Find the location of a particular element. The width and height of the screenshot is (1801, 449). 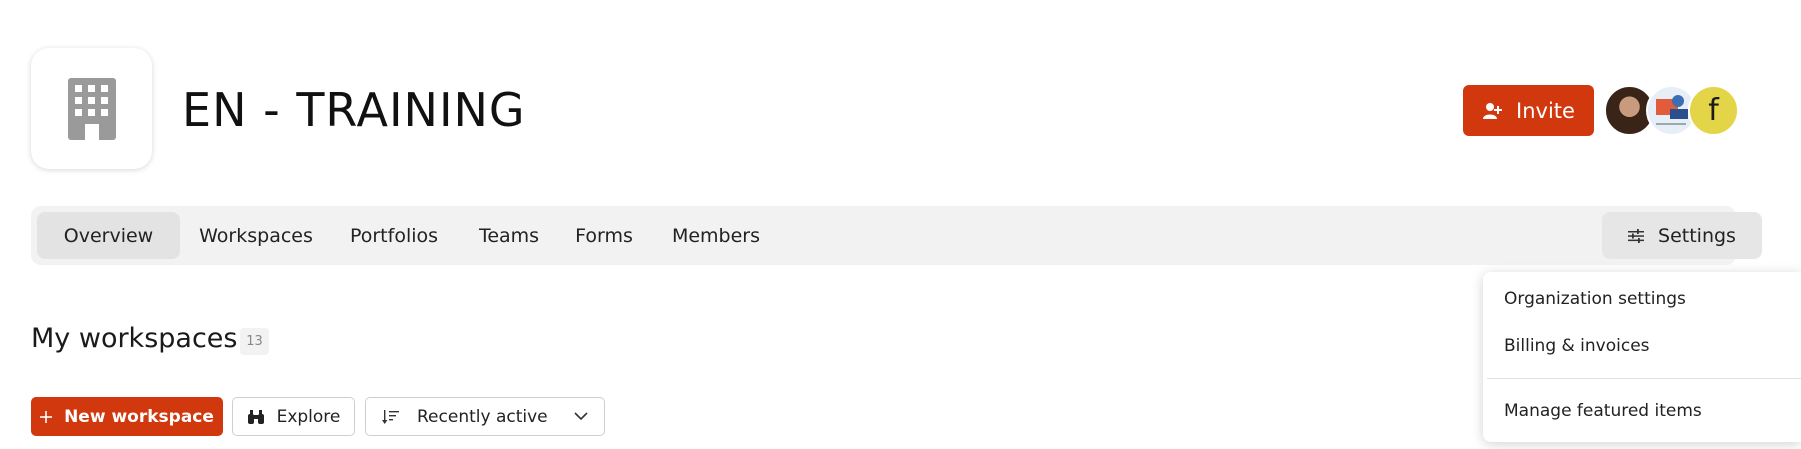

settings-button: Settings is located at coordinates (1682, 235).